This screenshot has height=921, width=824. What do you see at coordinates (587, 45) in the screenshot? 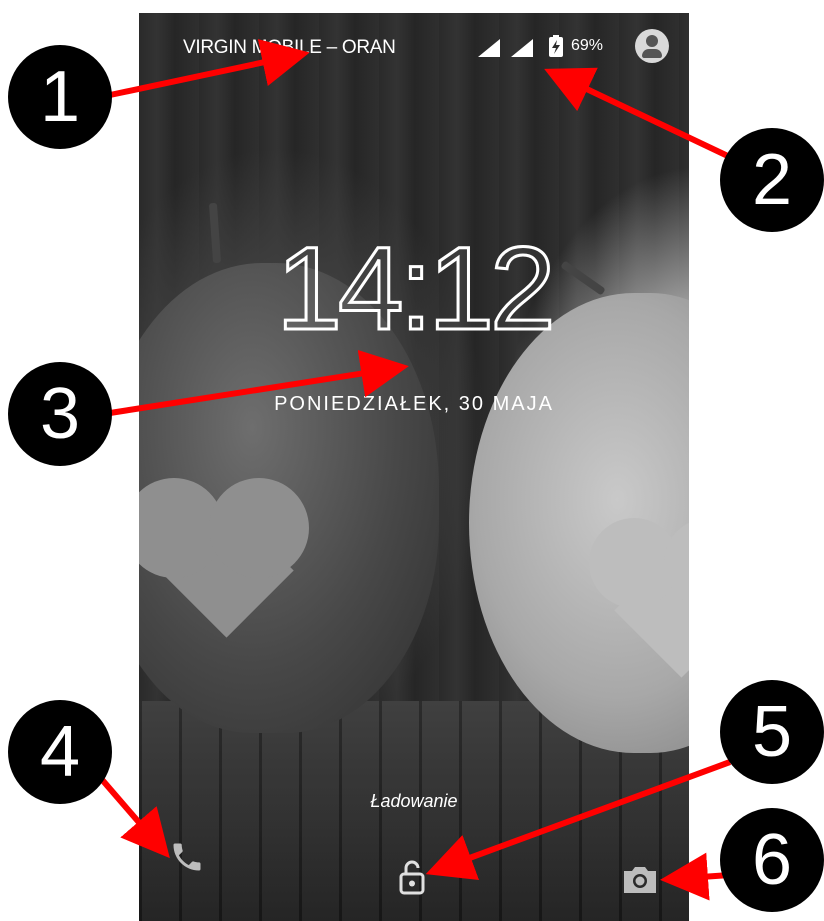
I see `battery-percent: 69%` at bounding box center [587, 45].